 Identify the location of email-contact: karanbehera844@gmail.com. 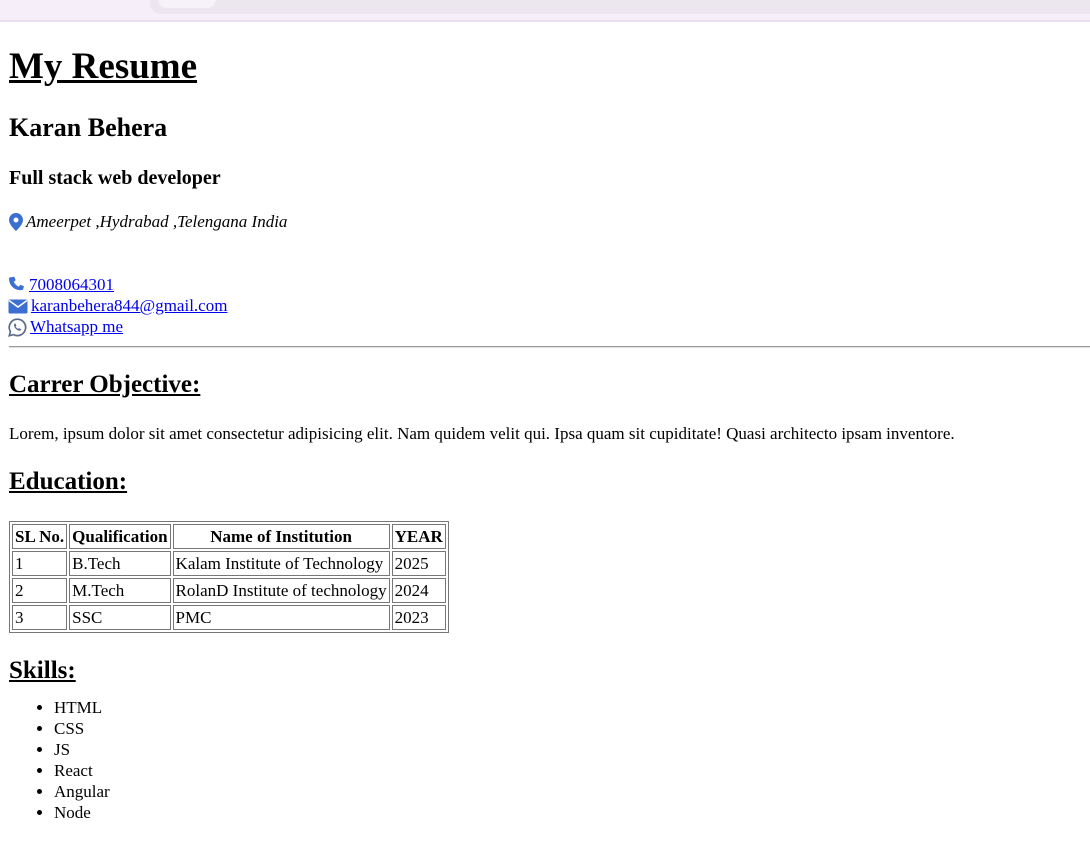
(117, 306).